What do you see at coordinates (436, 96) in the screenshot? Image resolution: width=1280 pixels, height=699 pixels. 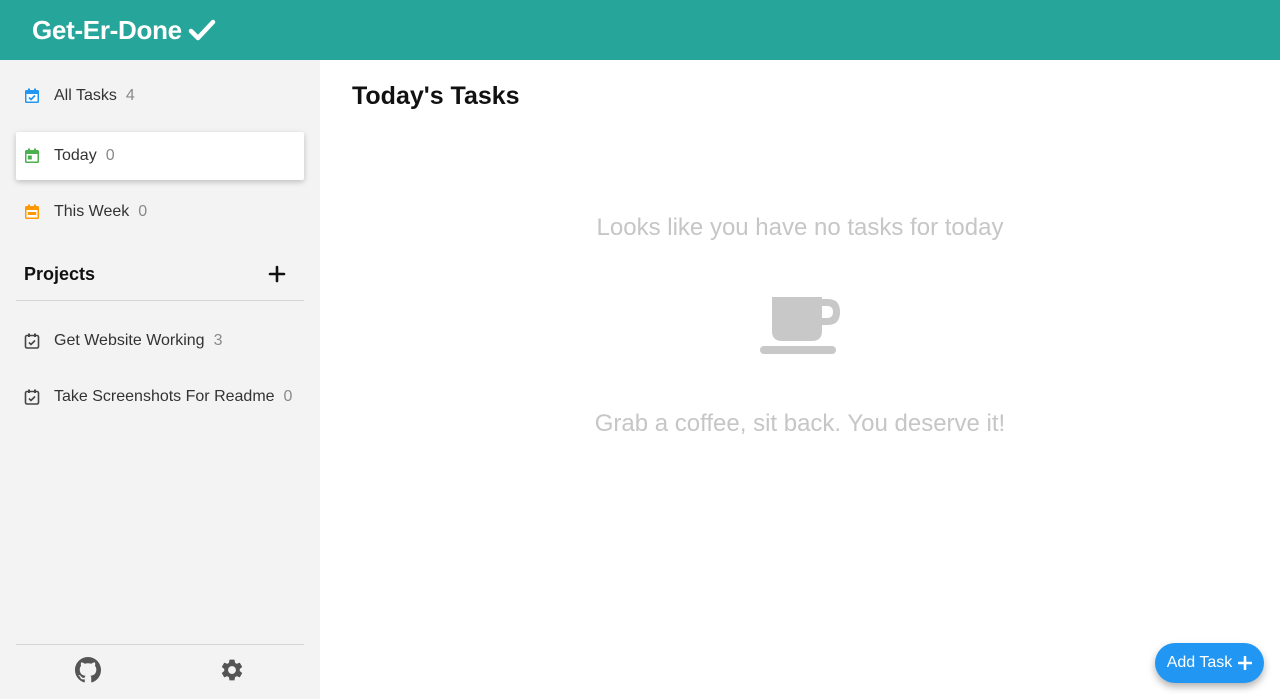 I see `page-title: Today's Tasks` at bounding box center [436, 96].